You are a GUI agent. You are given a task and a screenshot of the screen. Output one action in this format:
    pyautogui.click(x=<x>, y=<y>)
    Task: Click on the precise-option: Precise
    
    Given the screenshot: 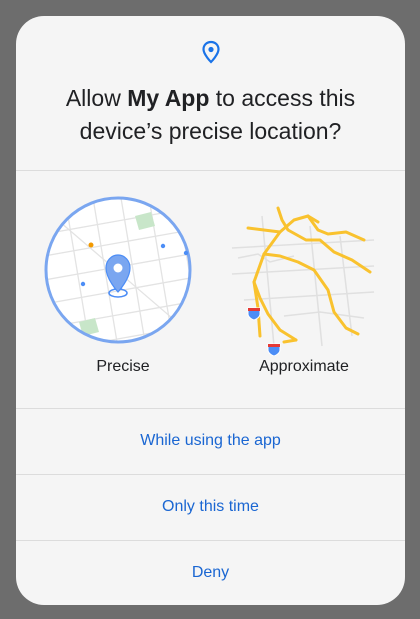 What is the action you would take?
    pyautogui.click(x=123, y=296)
    